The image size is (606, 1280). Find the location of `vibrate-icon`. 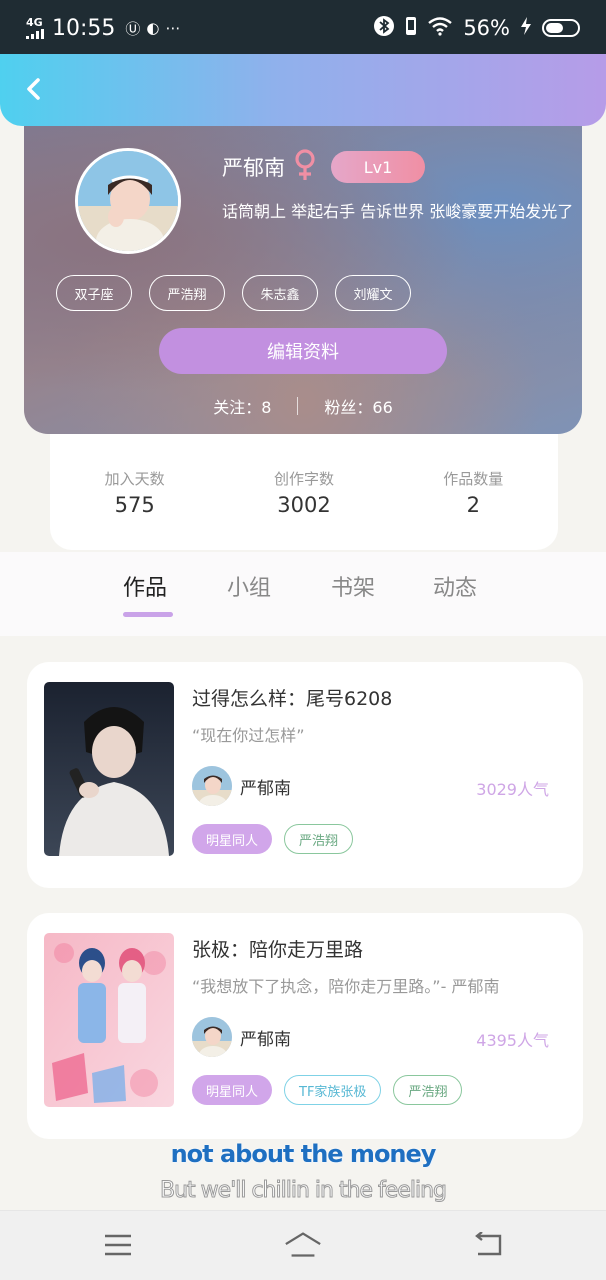

vibrate-icon is located at coordinates (411, 28).